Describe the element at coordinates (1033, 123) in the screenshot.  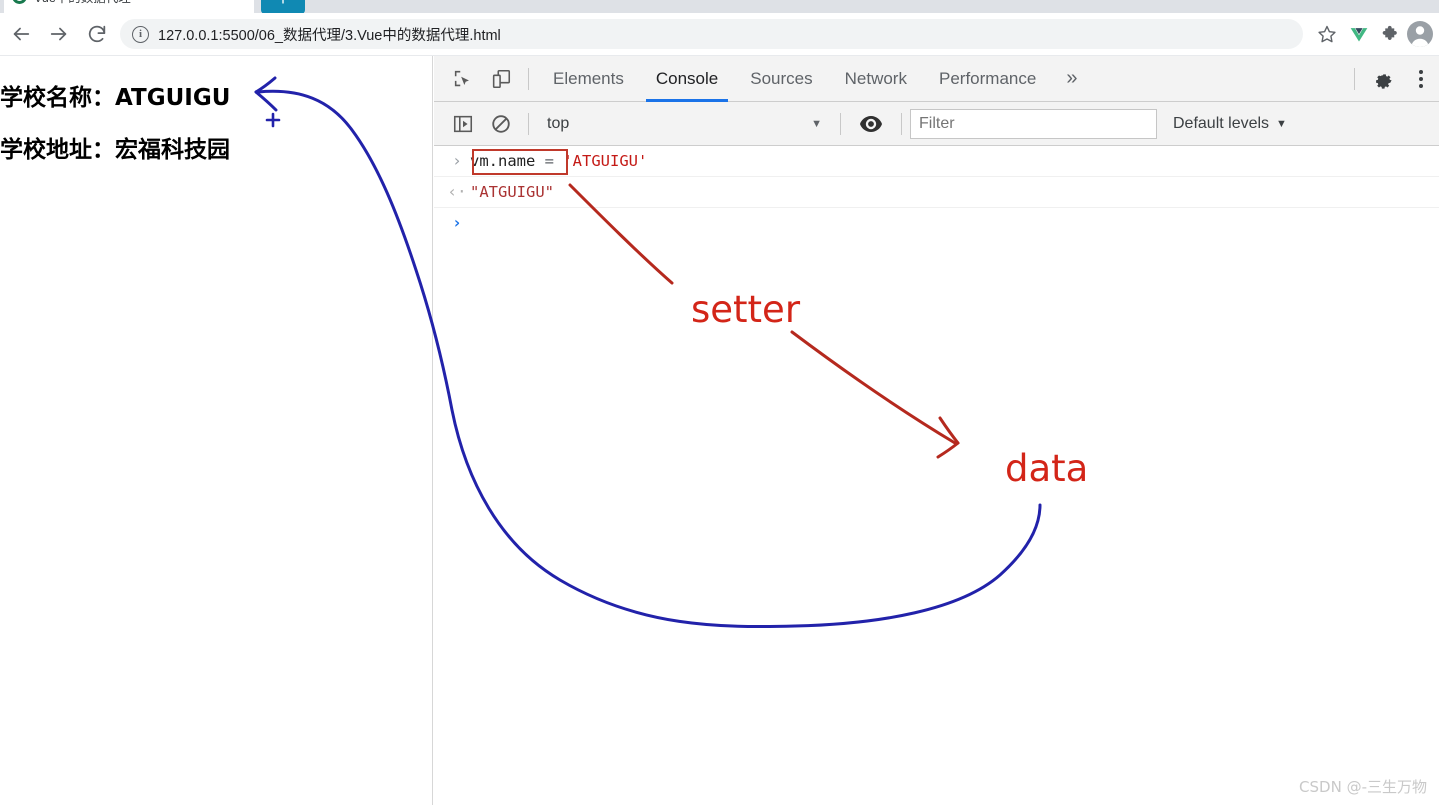
I see `filter-input` at that location.